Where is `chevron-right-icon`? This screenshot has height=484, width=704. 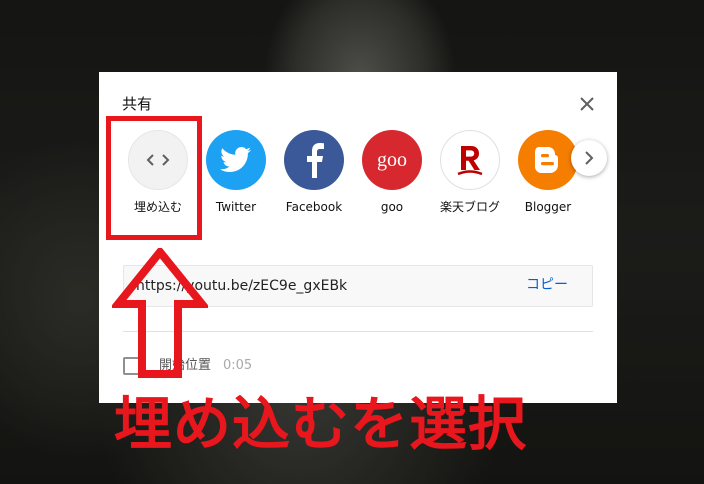
chevron-right-icon is located at coordinates (589, 158).